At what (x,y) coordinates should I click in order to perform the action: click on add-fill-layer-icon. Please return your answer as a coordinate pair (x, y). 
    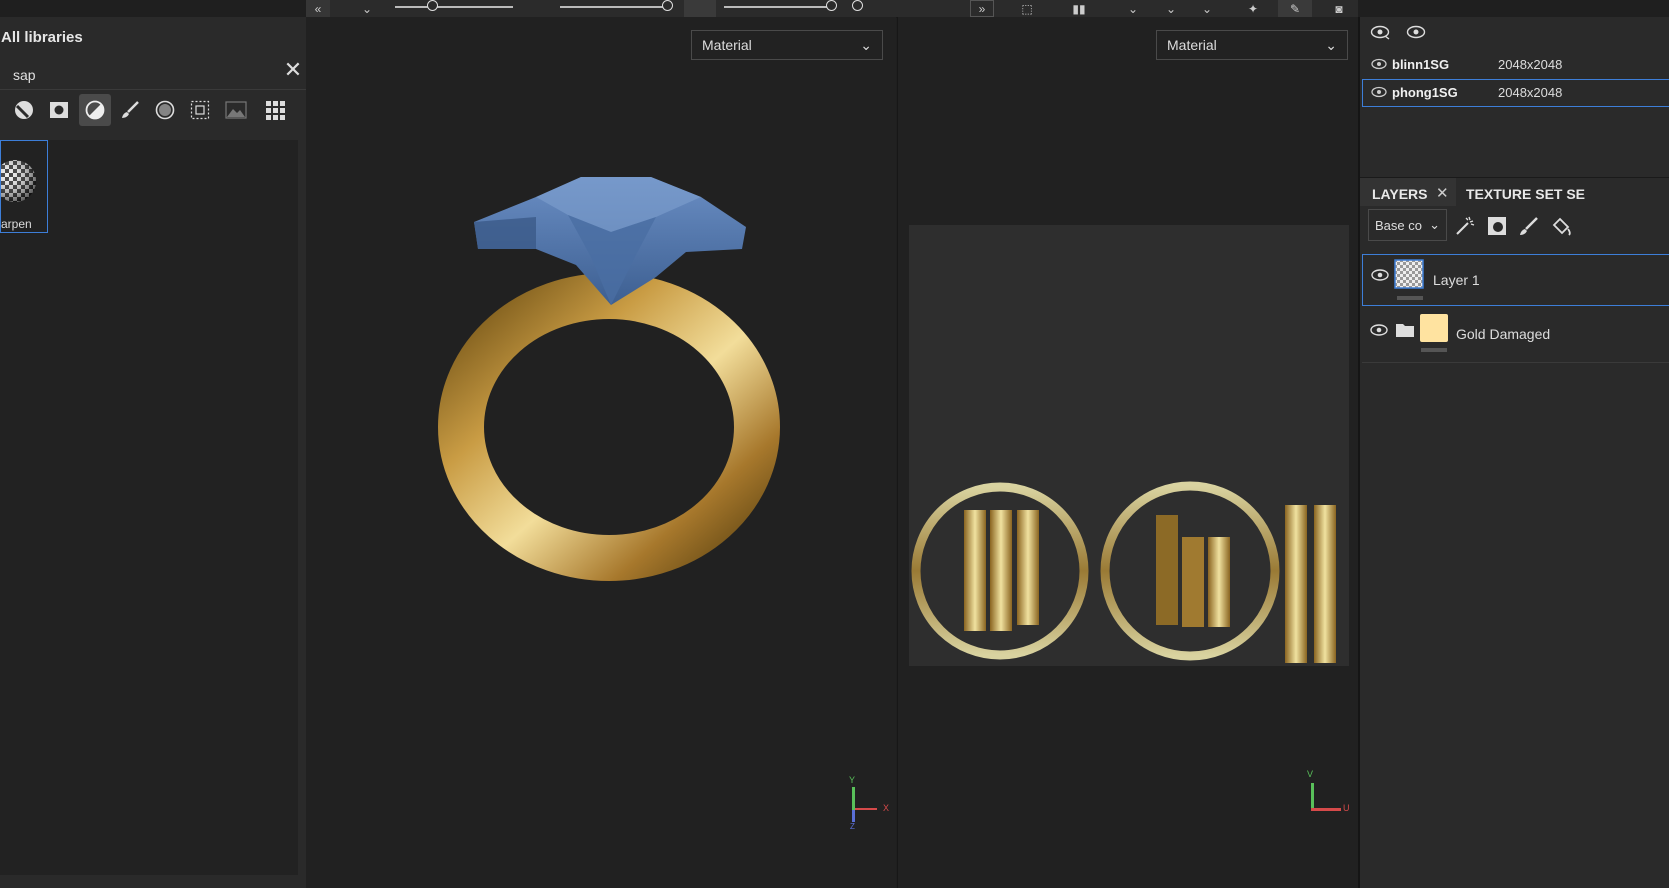
    Looking at the image, I should click on (1561, 226).